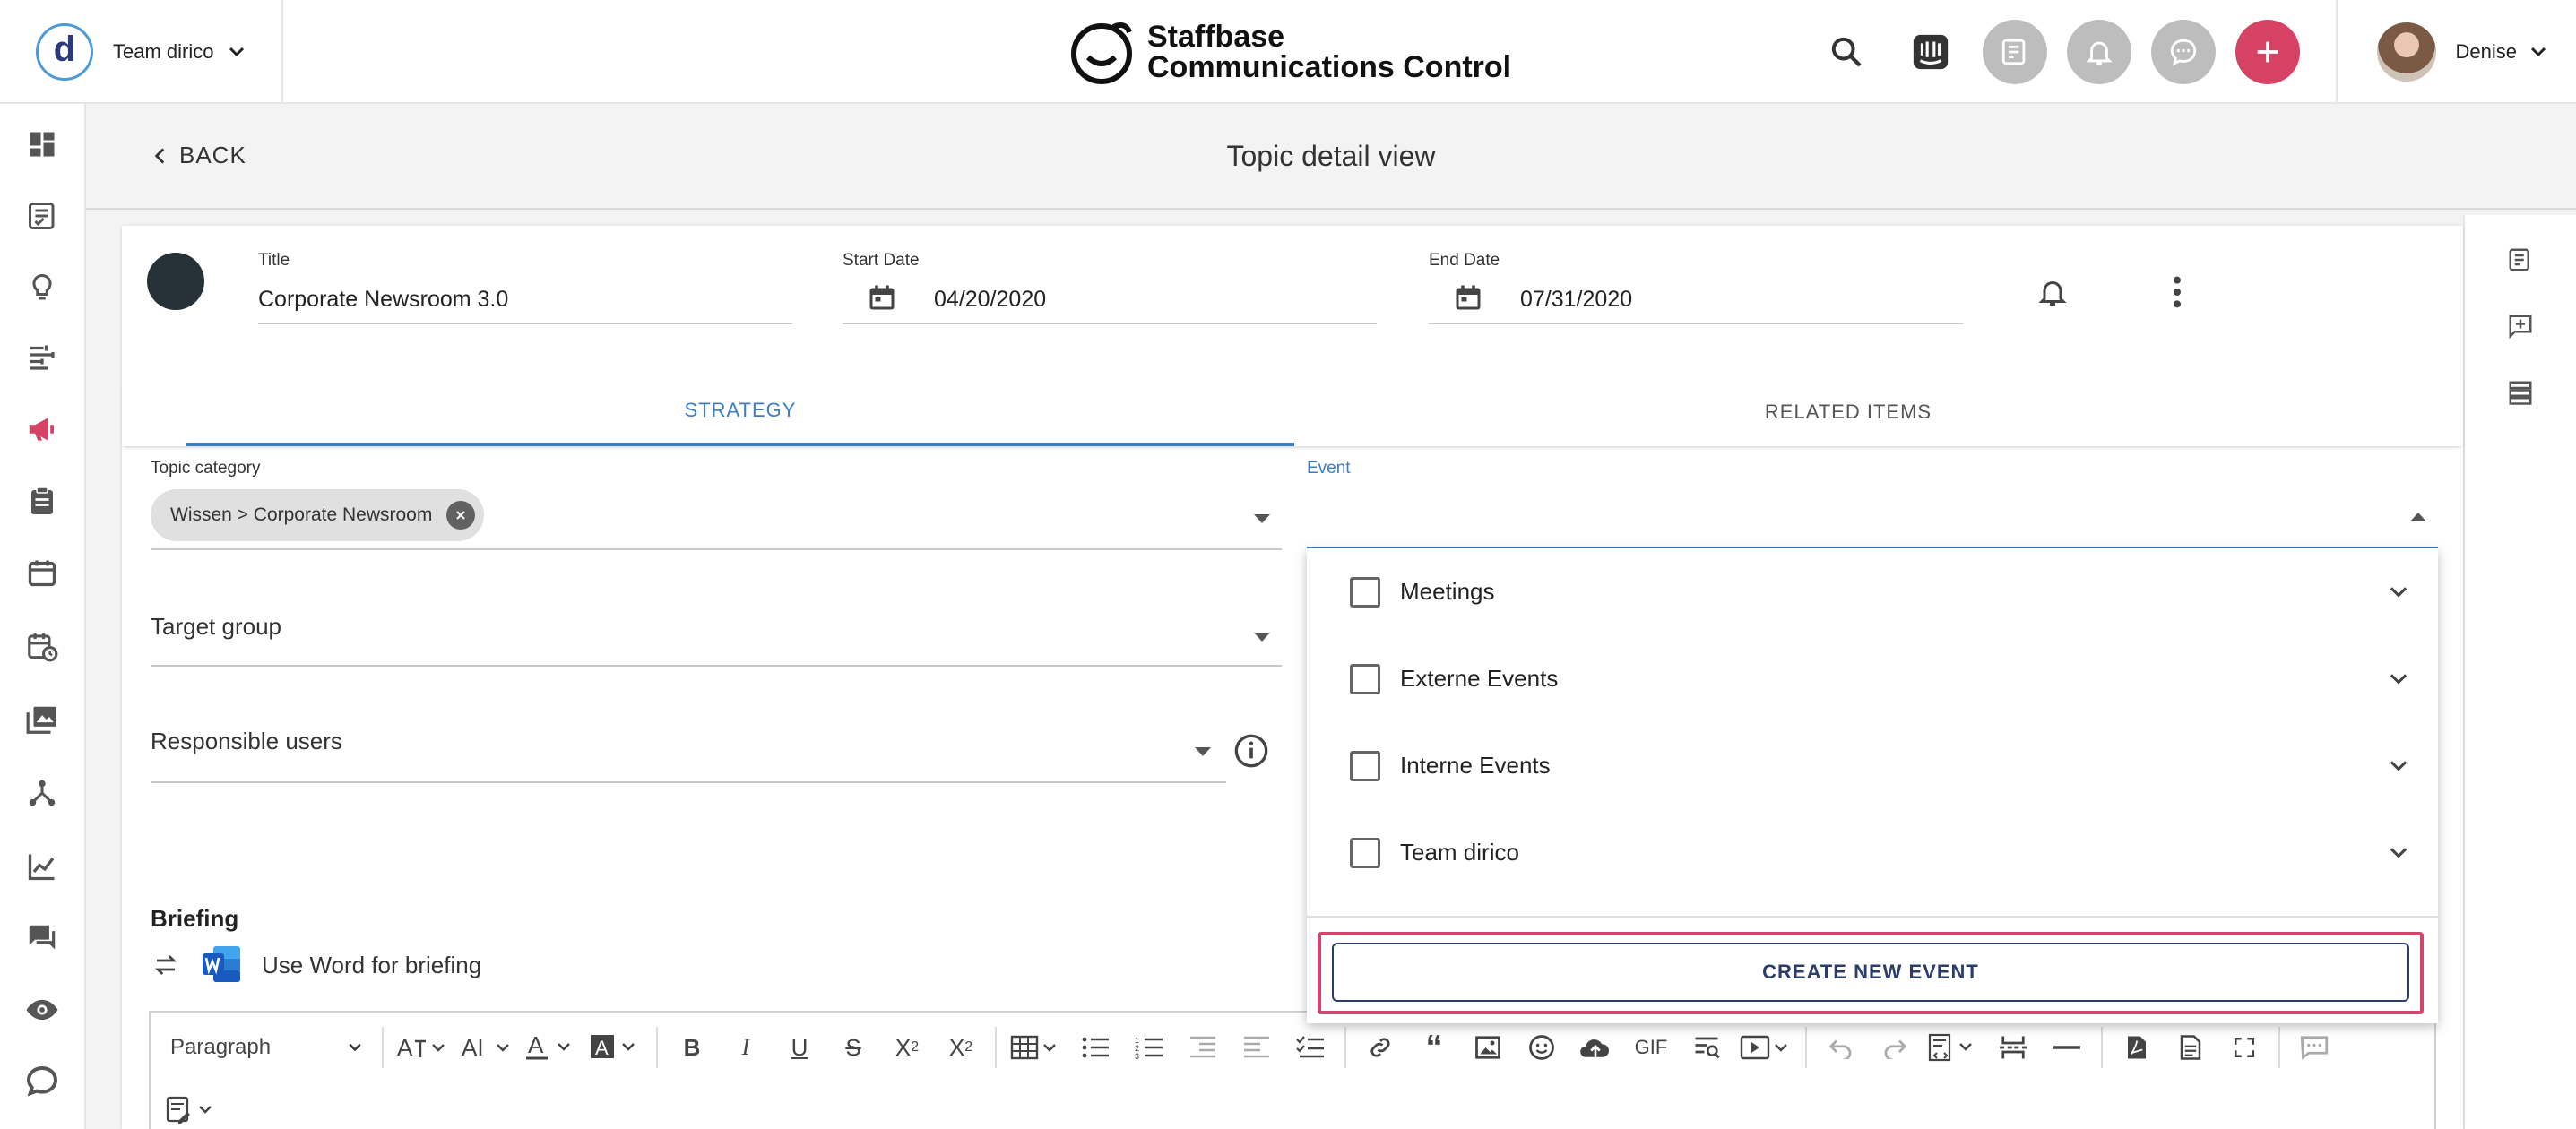 This screenshot has width=2576, height=1129. Describe the element at coordinates (1895, 1048) in the screenshot. I see `redo-icon` at that location.